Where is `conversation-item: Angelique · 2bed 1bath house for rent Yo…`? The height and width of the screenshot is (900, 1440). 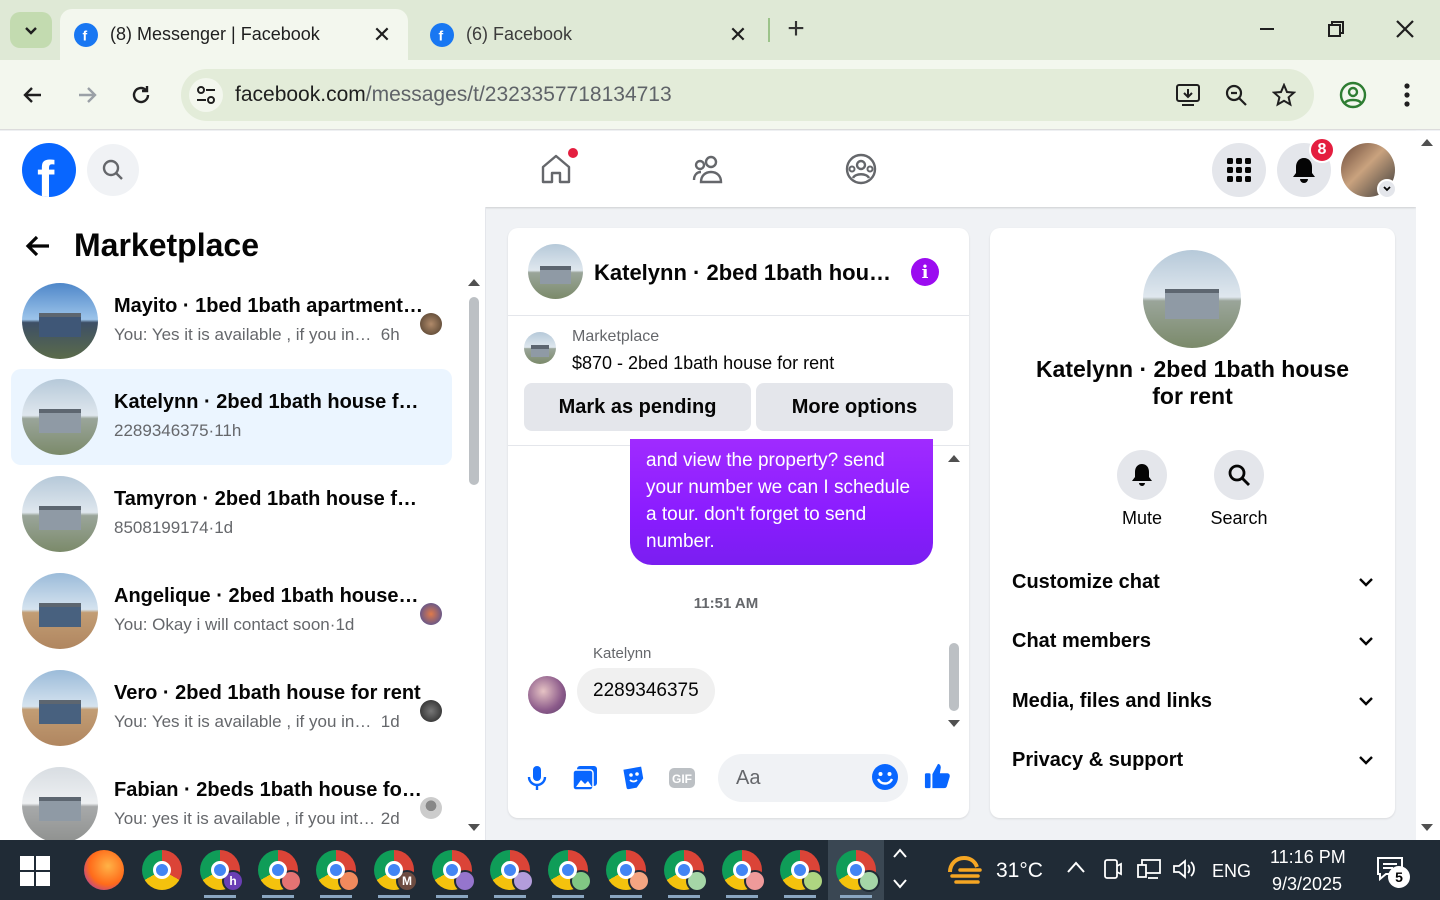 conversation-item: Angelique · 2bed 1bath house for rent Yo… is located at coordinates (231, 611).